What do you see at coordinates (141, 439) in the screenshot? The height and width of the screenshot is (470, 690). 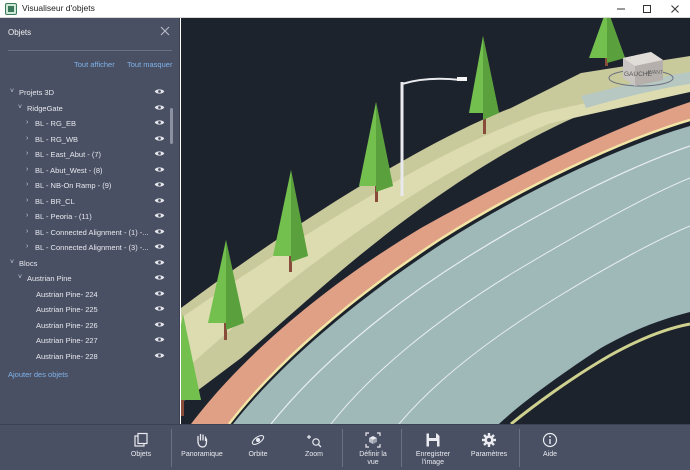 I see `objects-icon` at bounding box center [141, 439].